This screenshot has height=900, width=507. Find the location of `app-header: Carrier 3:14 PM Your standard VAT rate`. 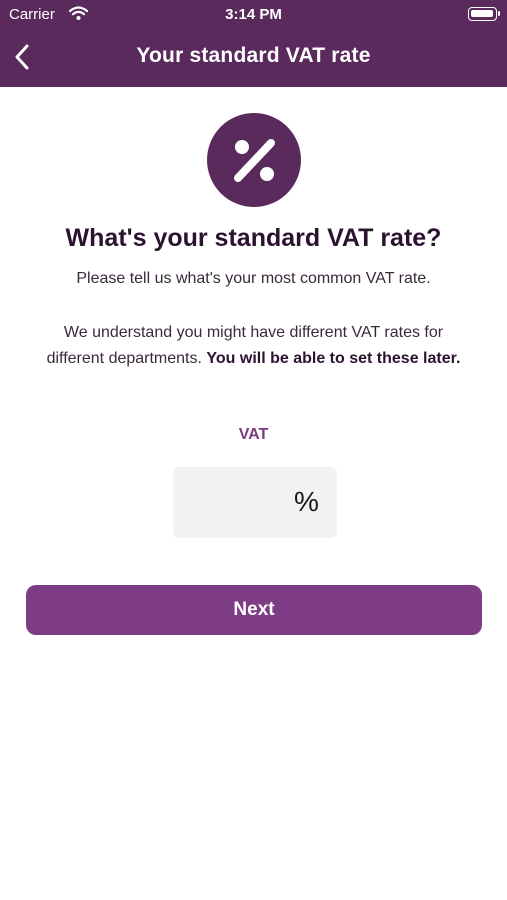

app-header: Carrier 3:14 PM Your standard VAT rate is located at coordinates (253, 43).